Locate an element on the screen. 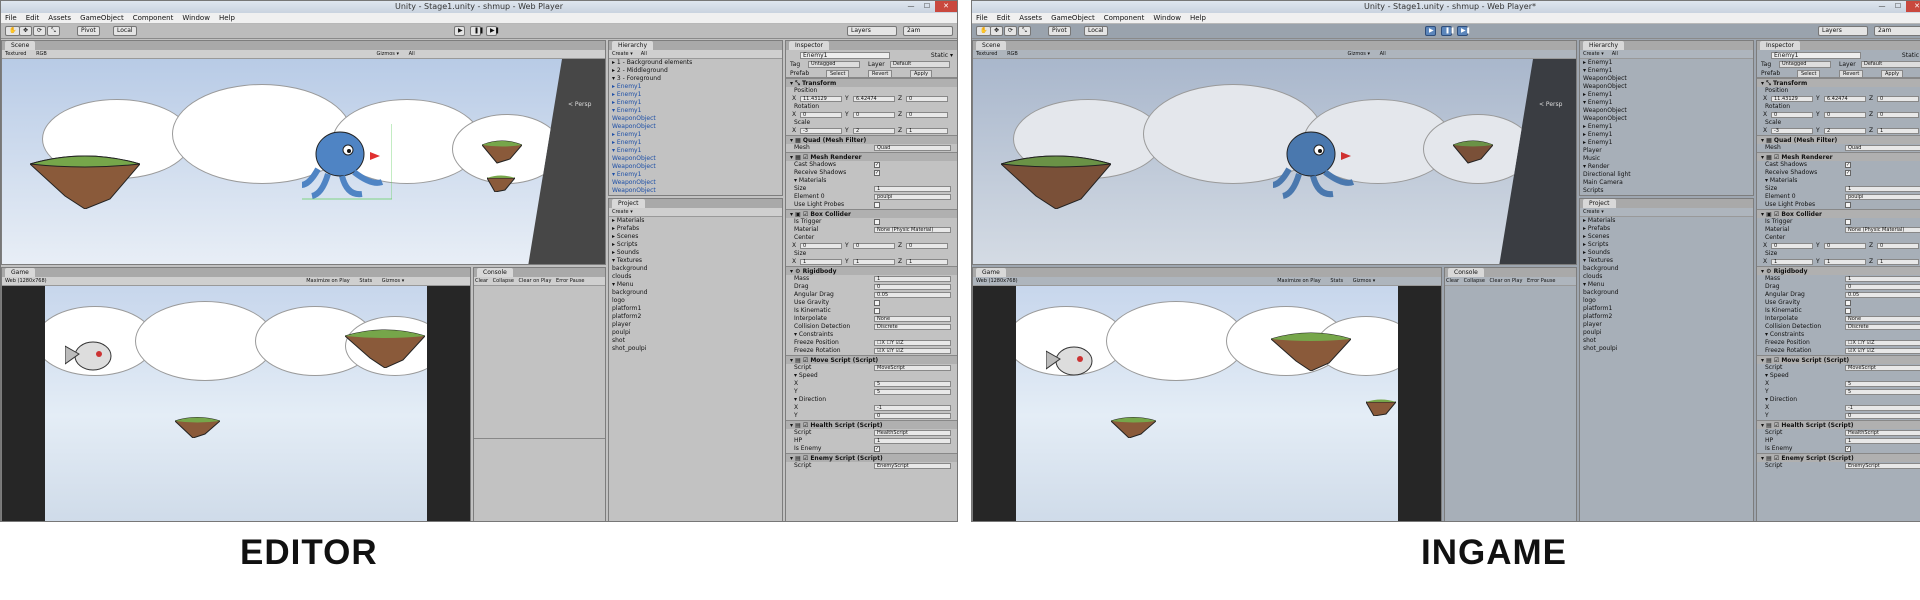  scale-tool-icon: ⤡ is located at coordinates (53, 31).